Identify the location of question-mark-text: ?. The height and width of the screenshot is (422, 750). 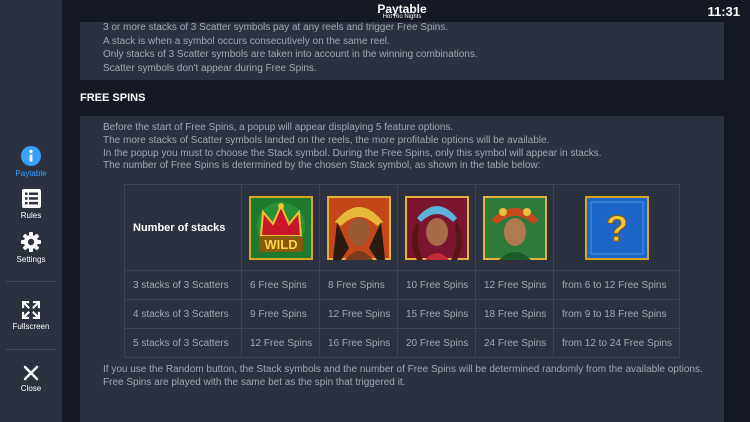
(617, 228).